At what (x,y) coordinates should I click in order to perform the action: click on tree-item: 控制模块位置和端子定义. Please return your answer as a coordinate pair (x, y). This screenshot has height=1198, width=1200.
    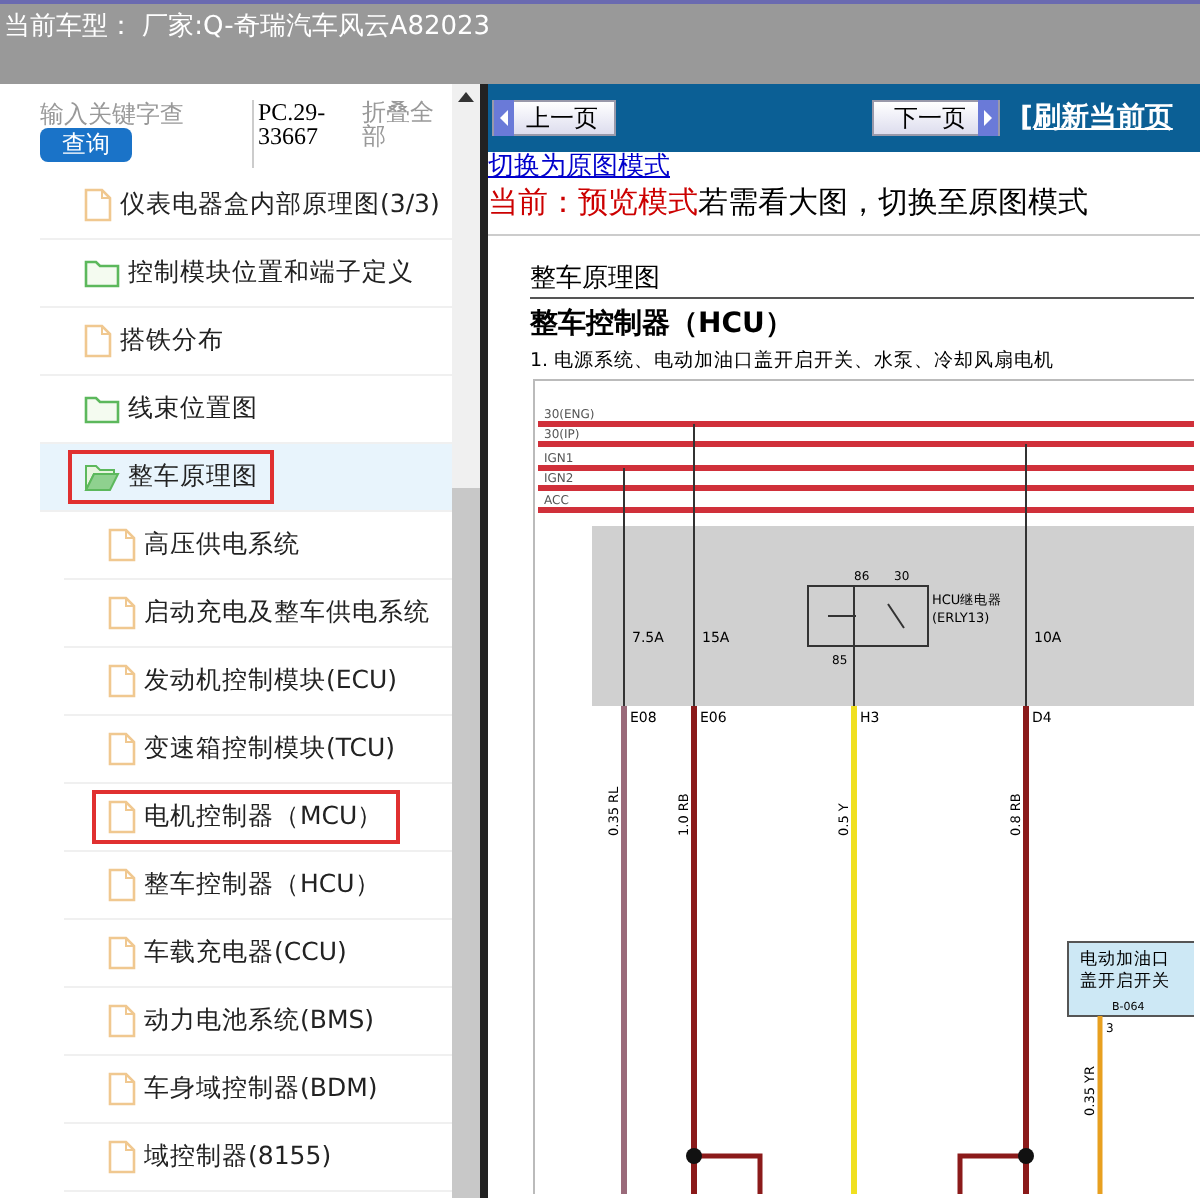
    Looking at the image, I should click on (246, 274).